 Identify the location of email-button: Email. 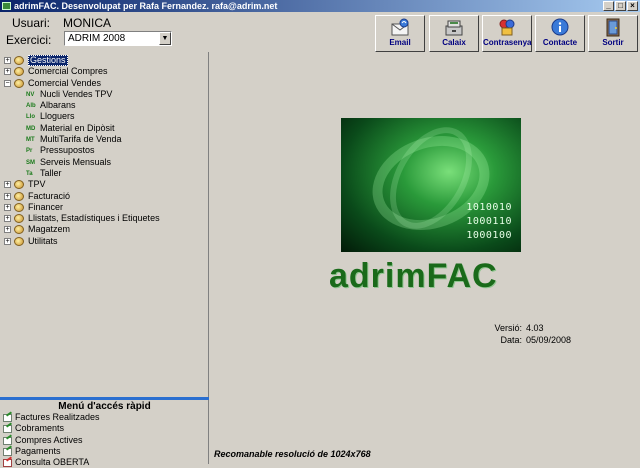
(400, 33).